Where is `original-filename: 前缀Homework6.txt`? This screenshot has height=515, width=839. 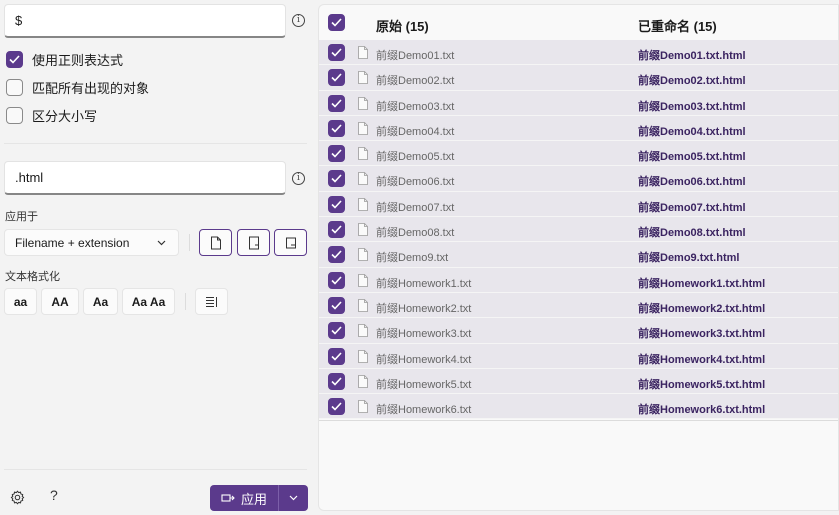
original-filename: 前缀Homework6.txt is located at coordinates (424, 410).